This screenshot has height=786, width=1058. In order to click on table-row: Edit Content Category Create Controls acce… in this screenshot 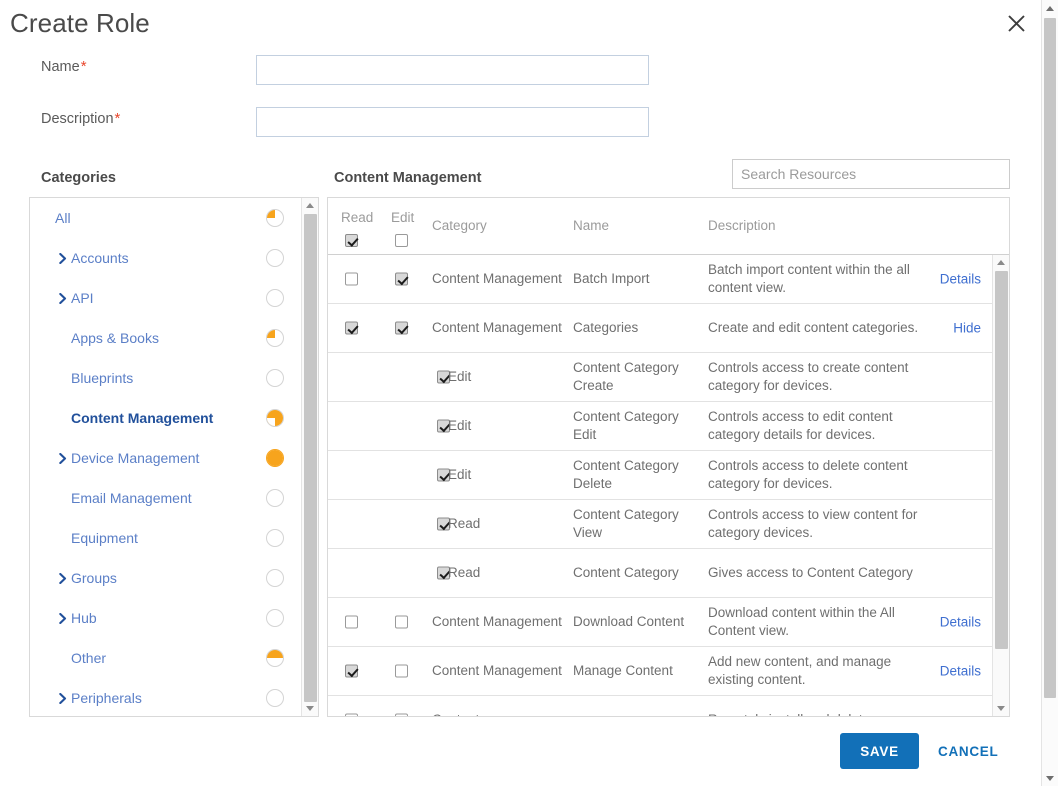, I will do `click(660, 377)`.